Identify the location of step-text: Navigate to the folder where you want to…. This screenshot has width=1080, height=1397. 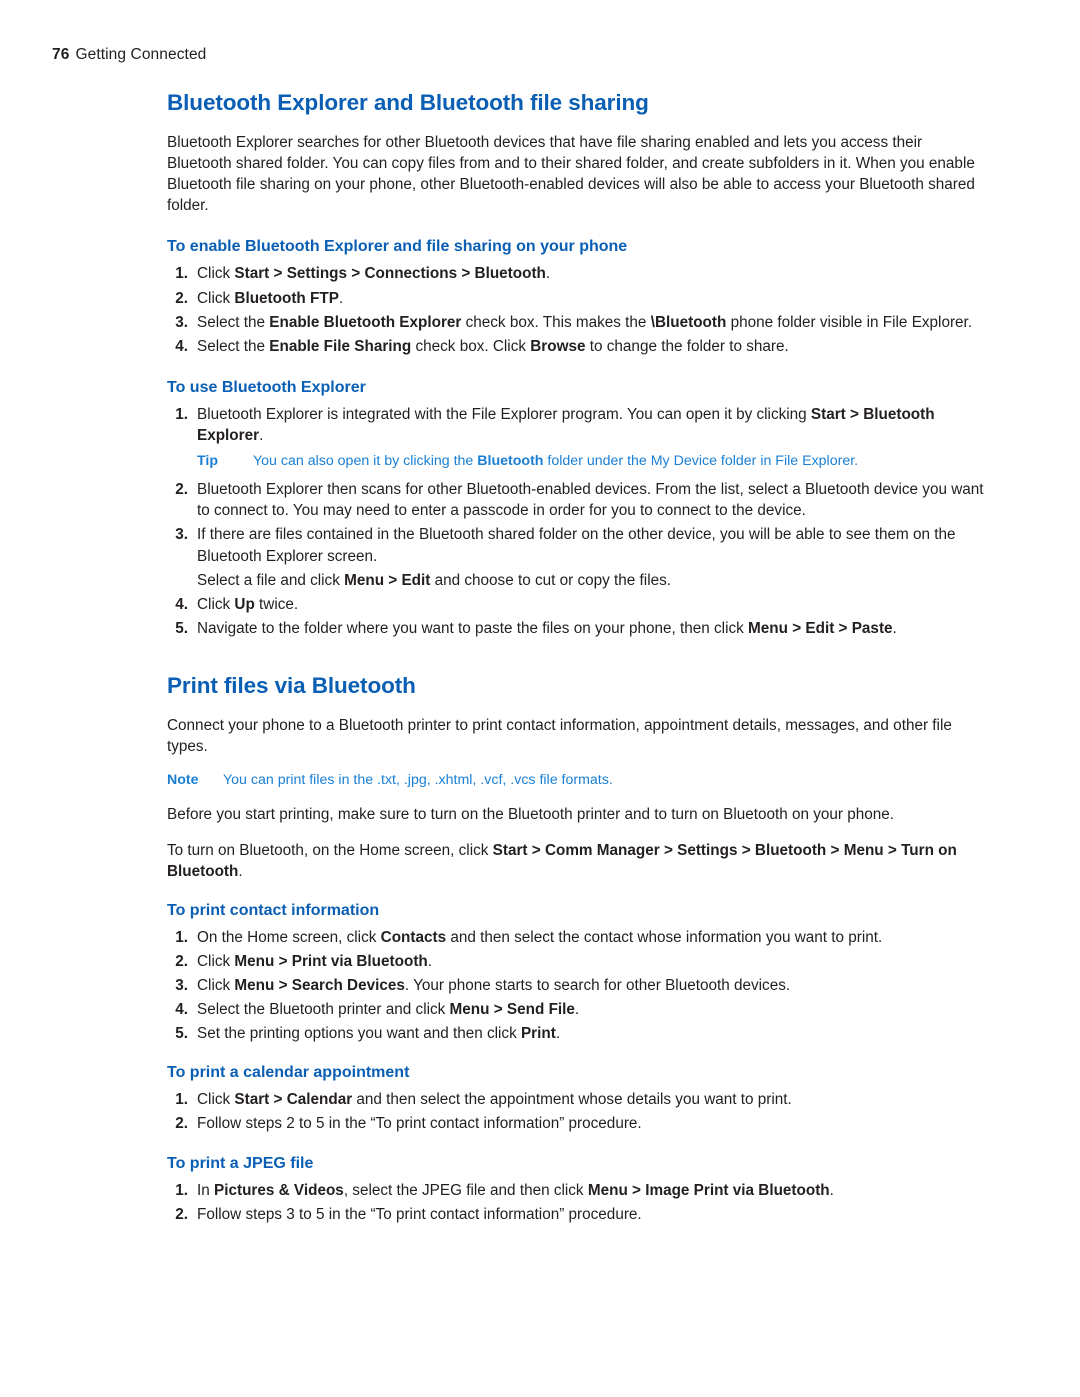
(547, 628).